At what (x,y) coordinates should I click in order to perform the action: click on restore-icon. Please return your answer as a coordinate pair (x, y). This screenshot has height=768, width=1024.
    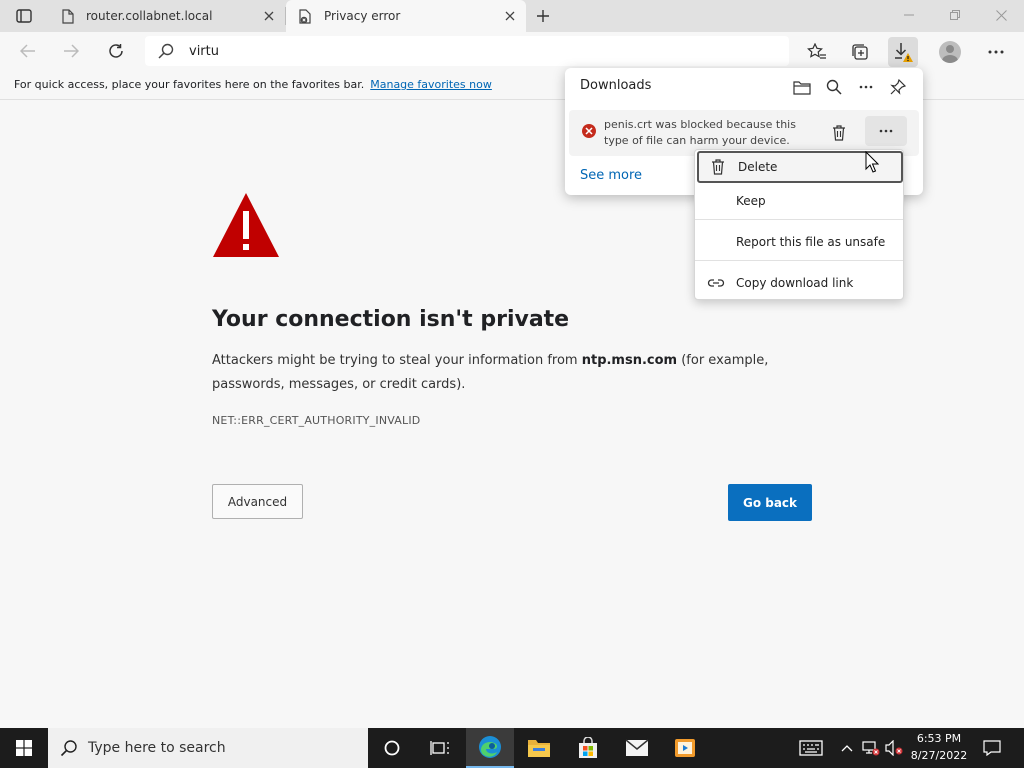
    Looking at the image, I should click on (955, 15).